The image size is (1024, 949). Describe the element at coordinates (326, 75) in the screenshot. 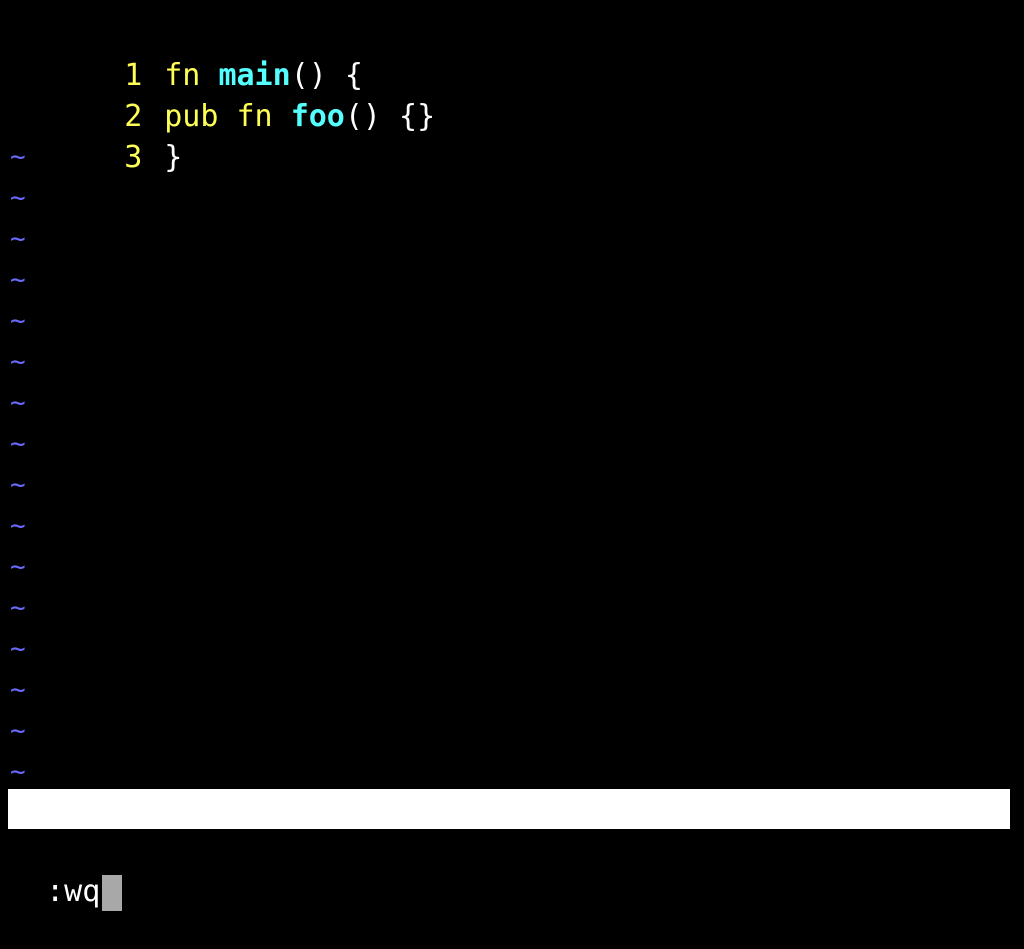

I see `code-text: () {` at that location.